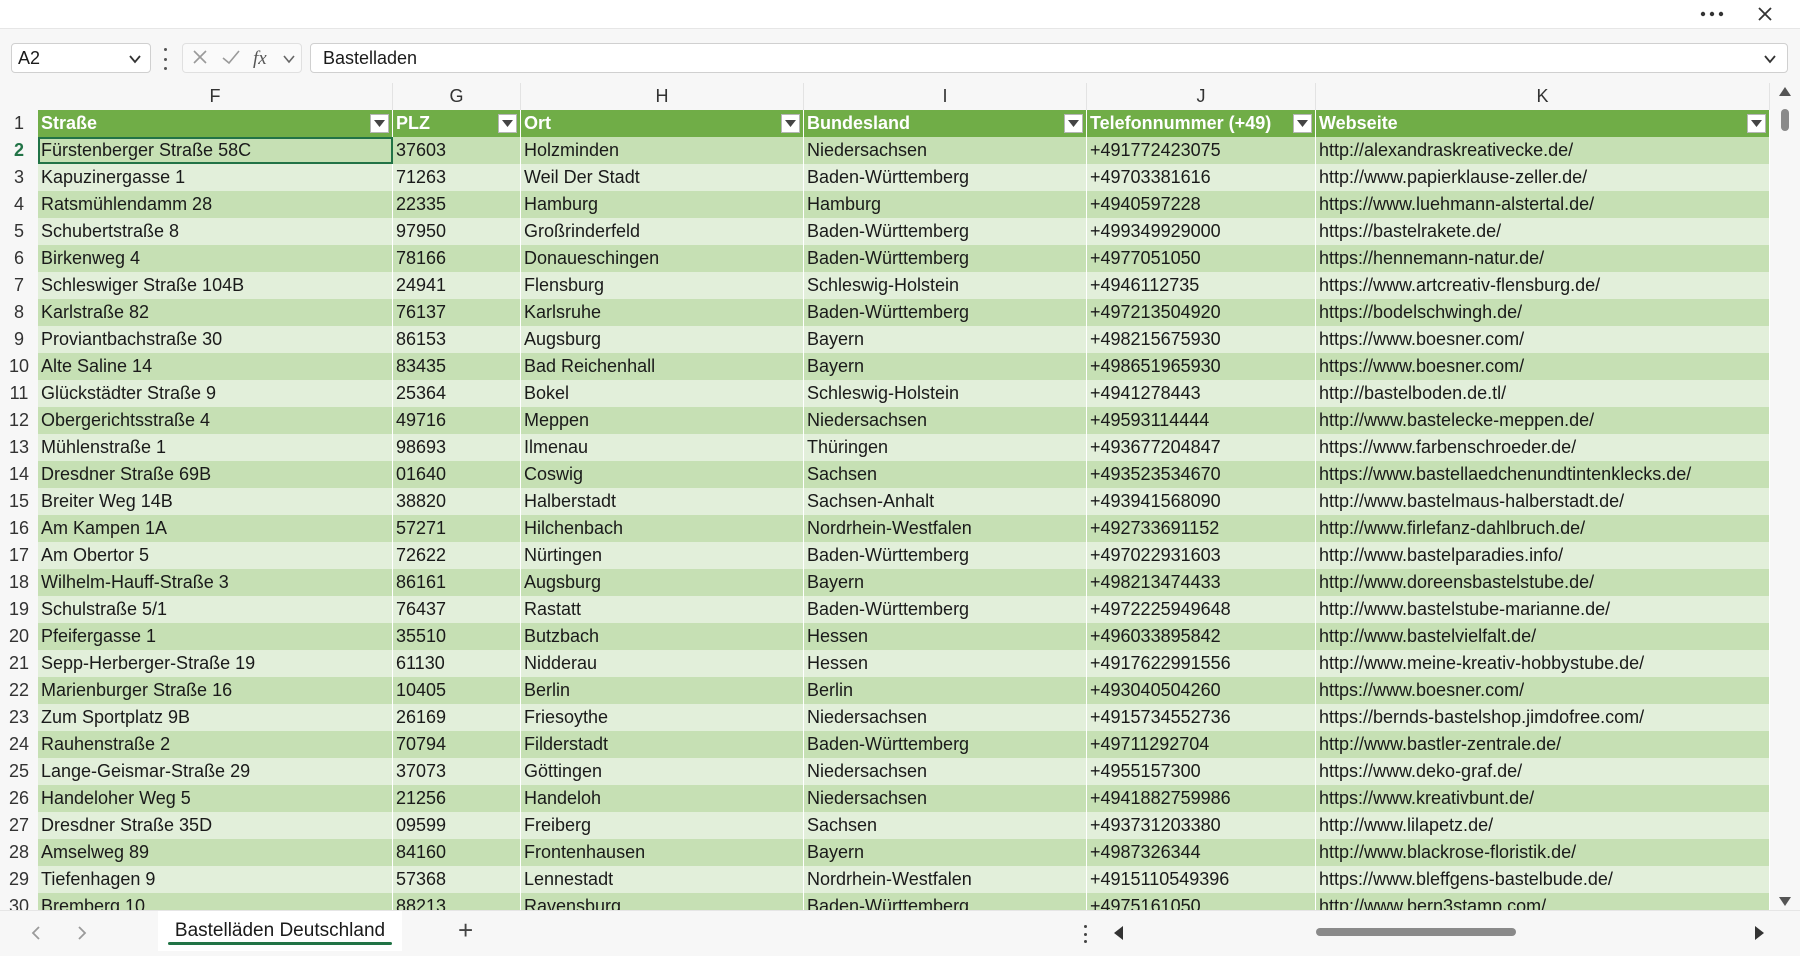 Image resolution: width=1800 pixels, height=956 pixels. Describe the element at coordinates (457, 636) in the screenshot. I see `table-cell: 35510` at that location.